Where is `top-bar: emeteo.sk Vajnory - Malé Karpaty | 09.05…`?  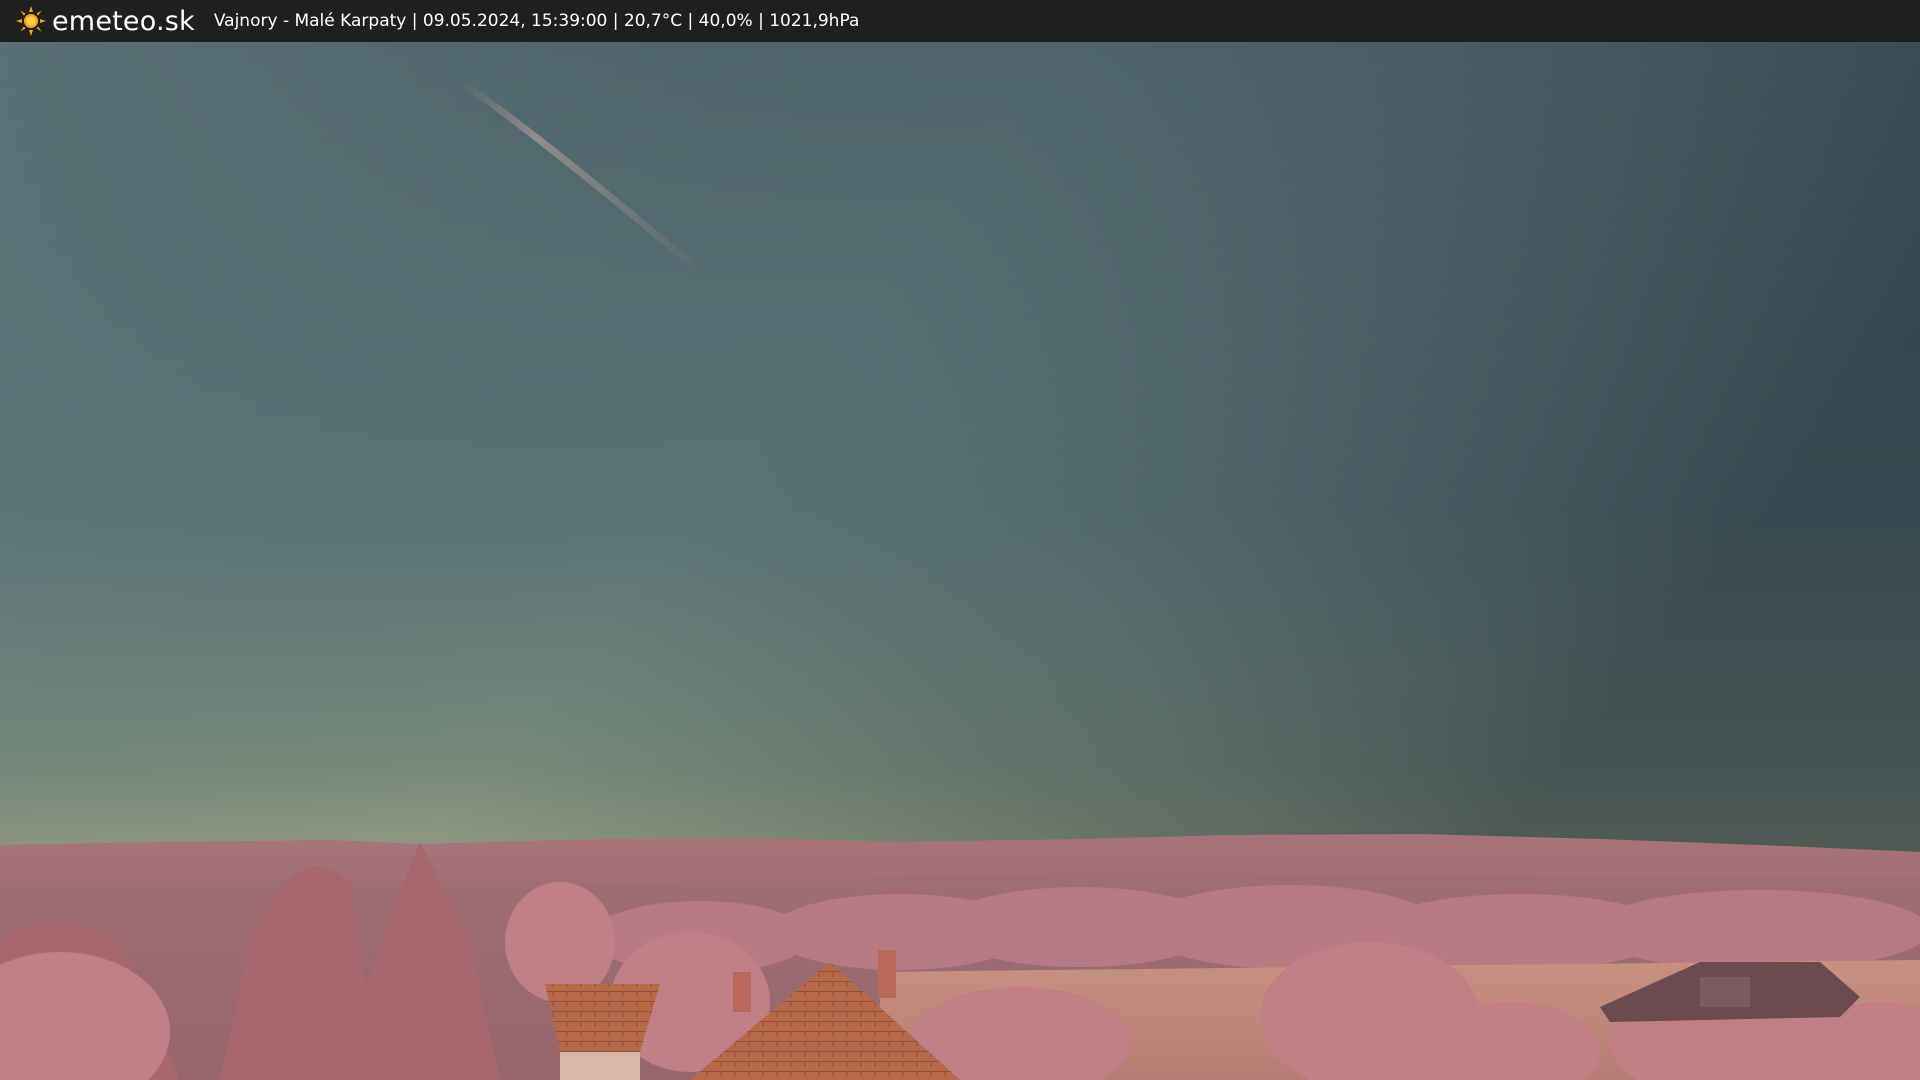
top-bar: emeteo.sk Vajnory - Malé Karpaty | 09.05… is located at coordinates (960, 21).